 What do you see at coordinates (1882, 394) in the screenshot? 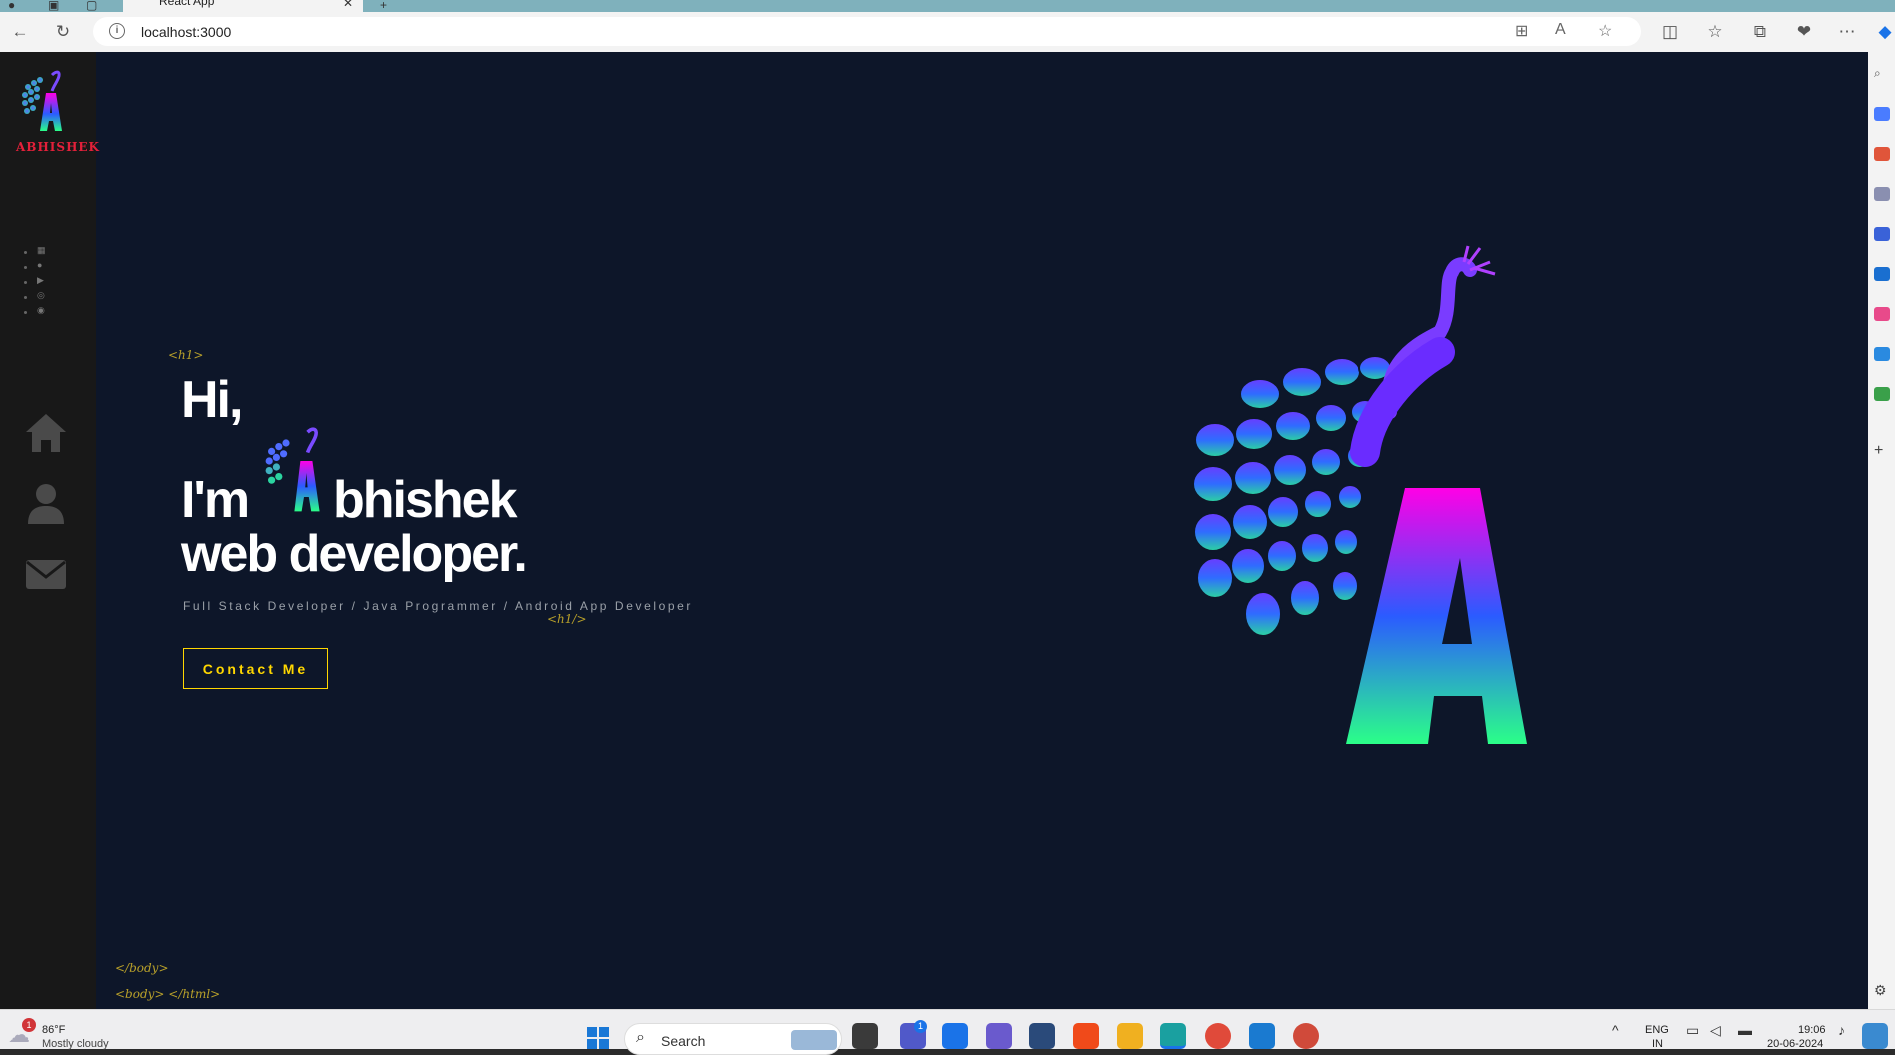
I see `game-icon` at bounding box center [1882, 394].